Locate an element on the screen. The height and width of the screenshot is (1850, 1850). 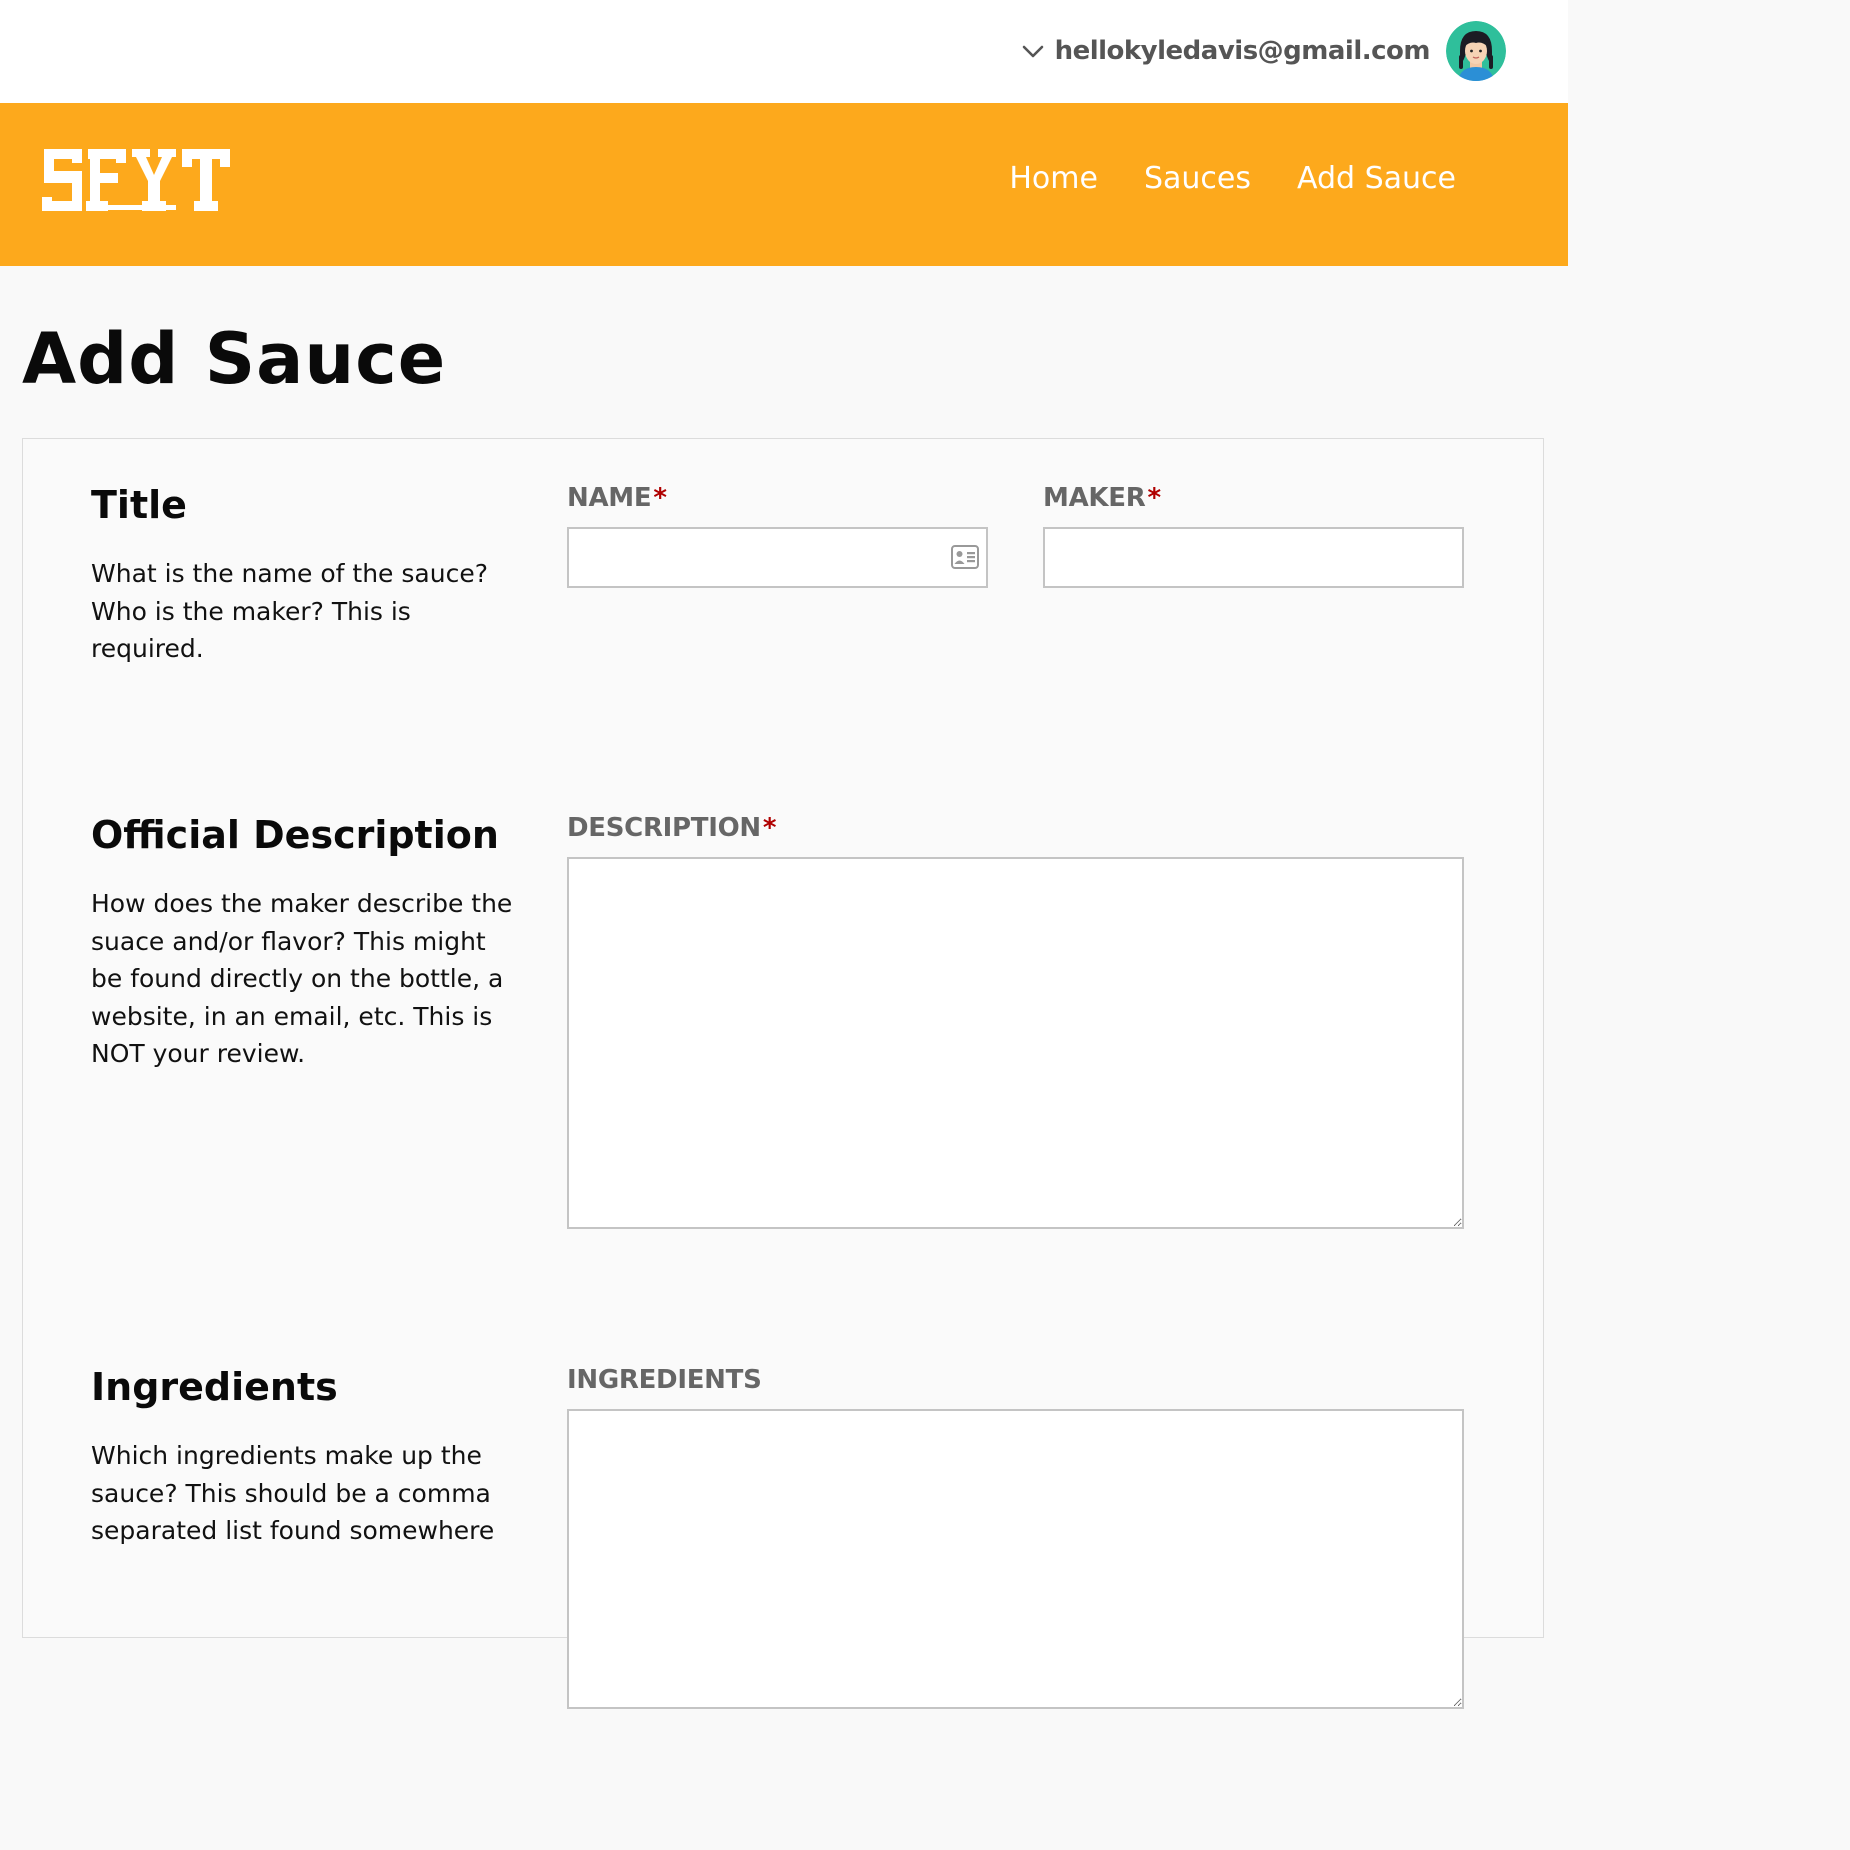
nav-link-add-sauce: Add Sauce is located at coordinates (1376, 178).